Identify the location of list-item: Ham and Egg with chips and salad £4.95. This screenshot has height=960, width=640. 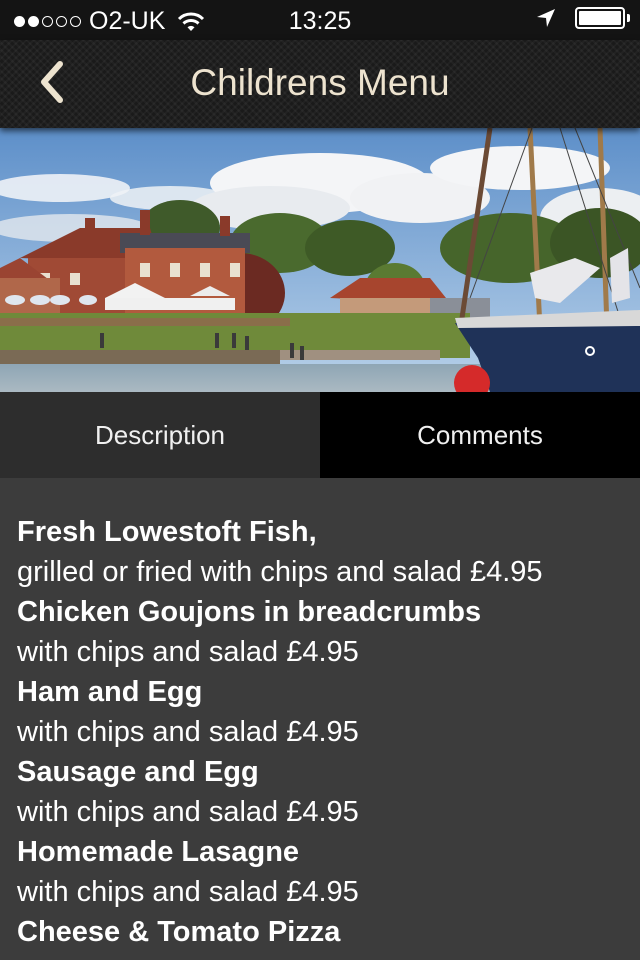
(328, 712).